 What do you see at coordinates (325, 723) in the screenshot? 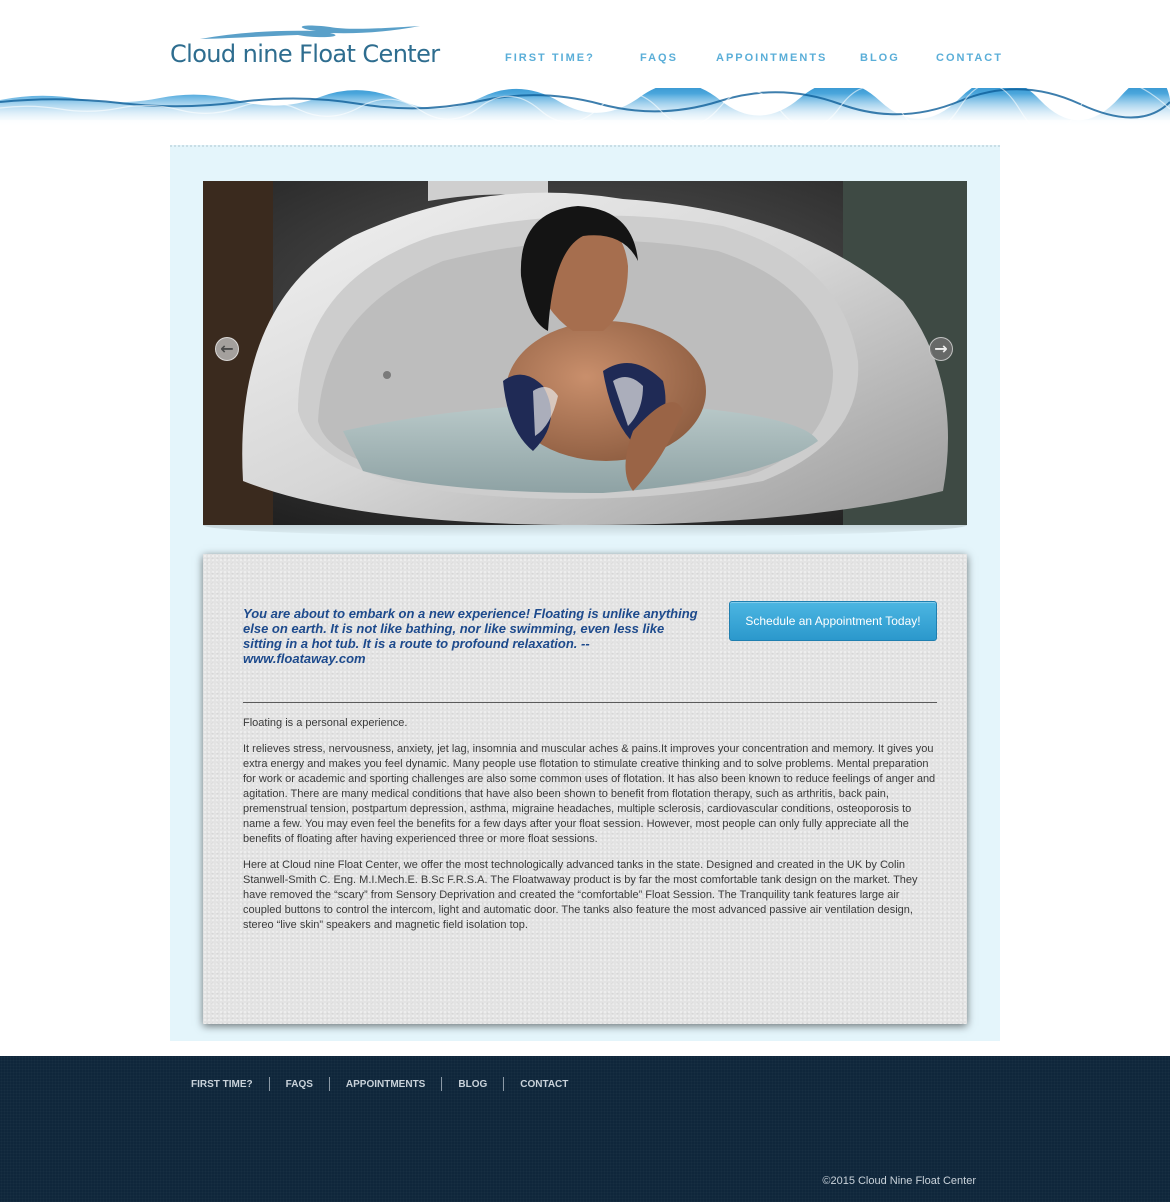
I see `body-paragraph: Floating is a personal experience.` at bounding box center [325, 723].